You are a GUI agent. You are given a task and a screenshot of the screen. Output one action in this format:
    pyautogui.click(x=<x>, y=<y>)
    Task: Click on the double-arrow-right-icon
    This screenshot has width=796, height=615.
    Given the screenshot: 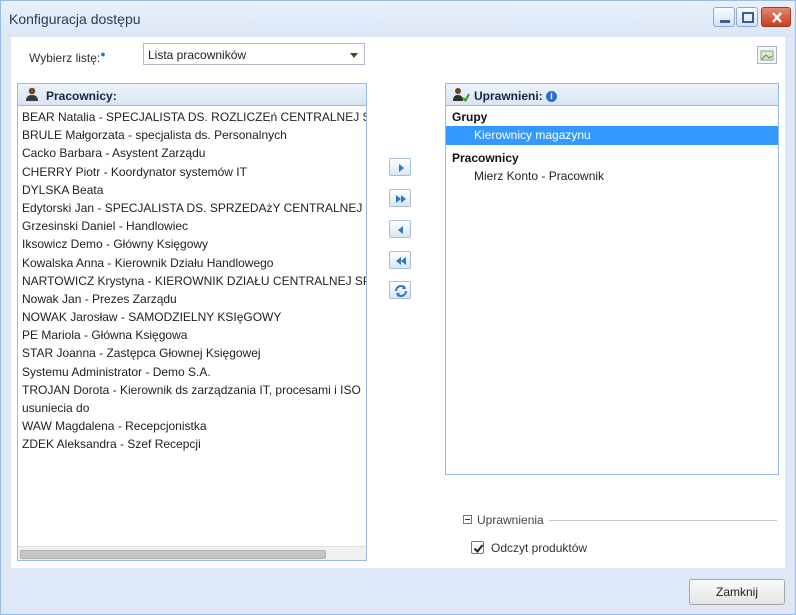 What is the action you would take?
    pyautogui.click(x=401, y=199)
    